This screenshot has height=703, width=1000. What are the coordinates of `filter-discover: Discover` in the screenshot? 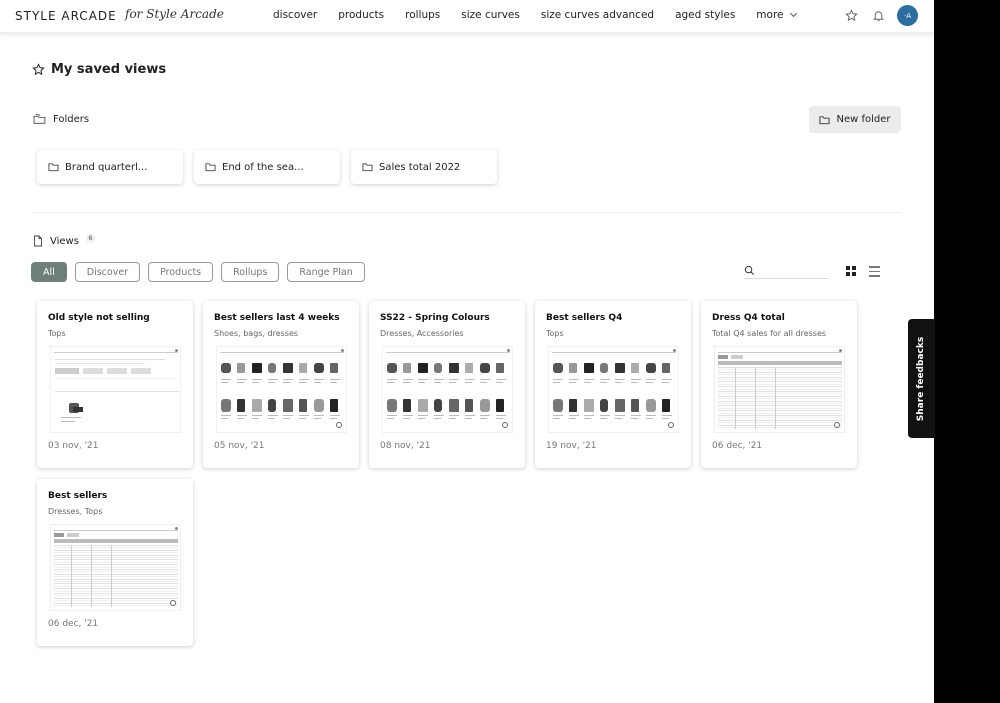 It's located at (107, 272).